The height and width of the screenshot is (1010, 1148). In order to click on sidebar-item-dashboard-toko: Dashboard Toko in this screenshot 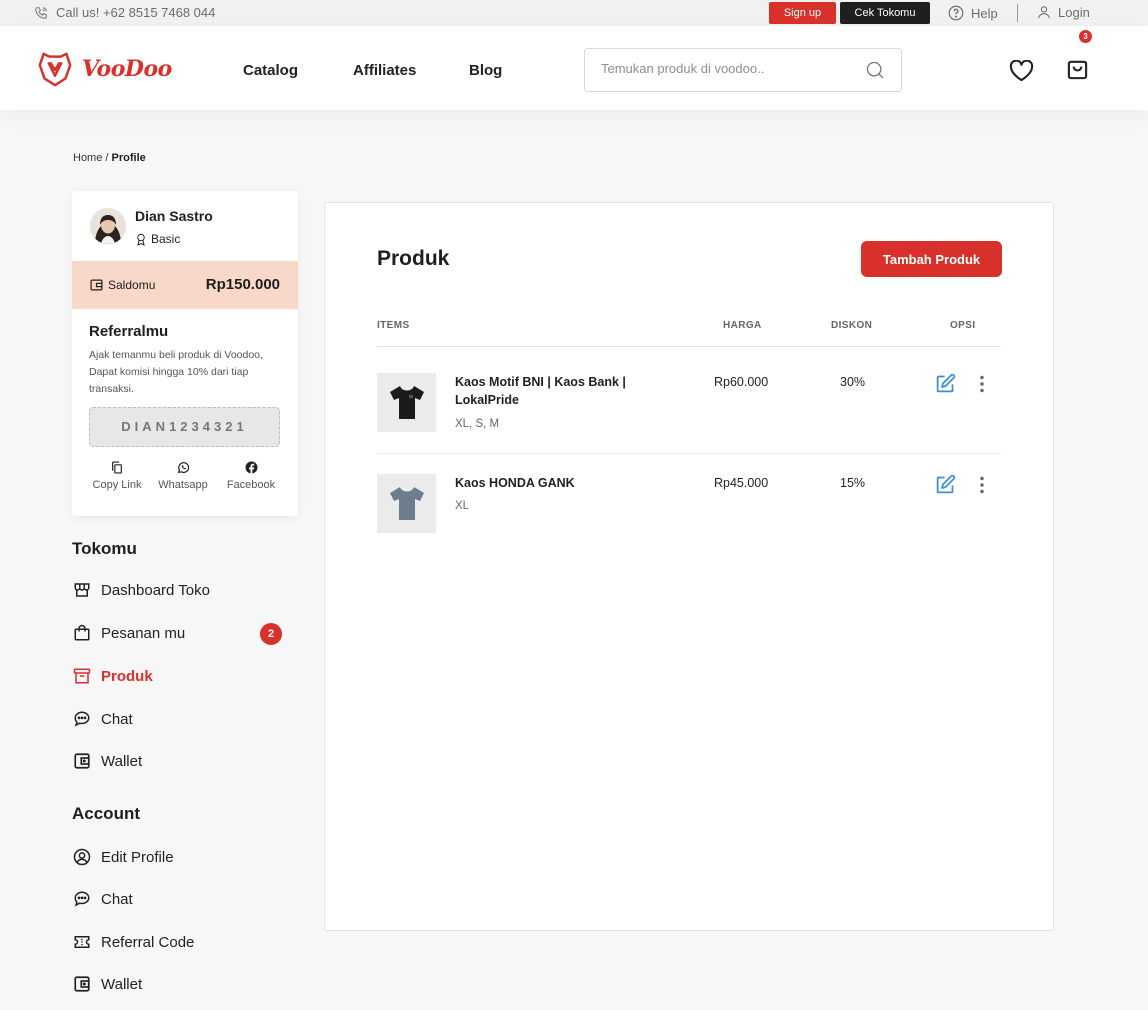, I will do `click(141, 590)`.